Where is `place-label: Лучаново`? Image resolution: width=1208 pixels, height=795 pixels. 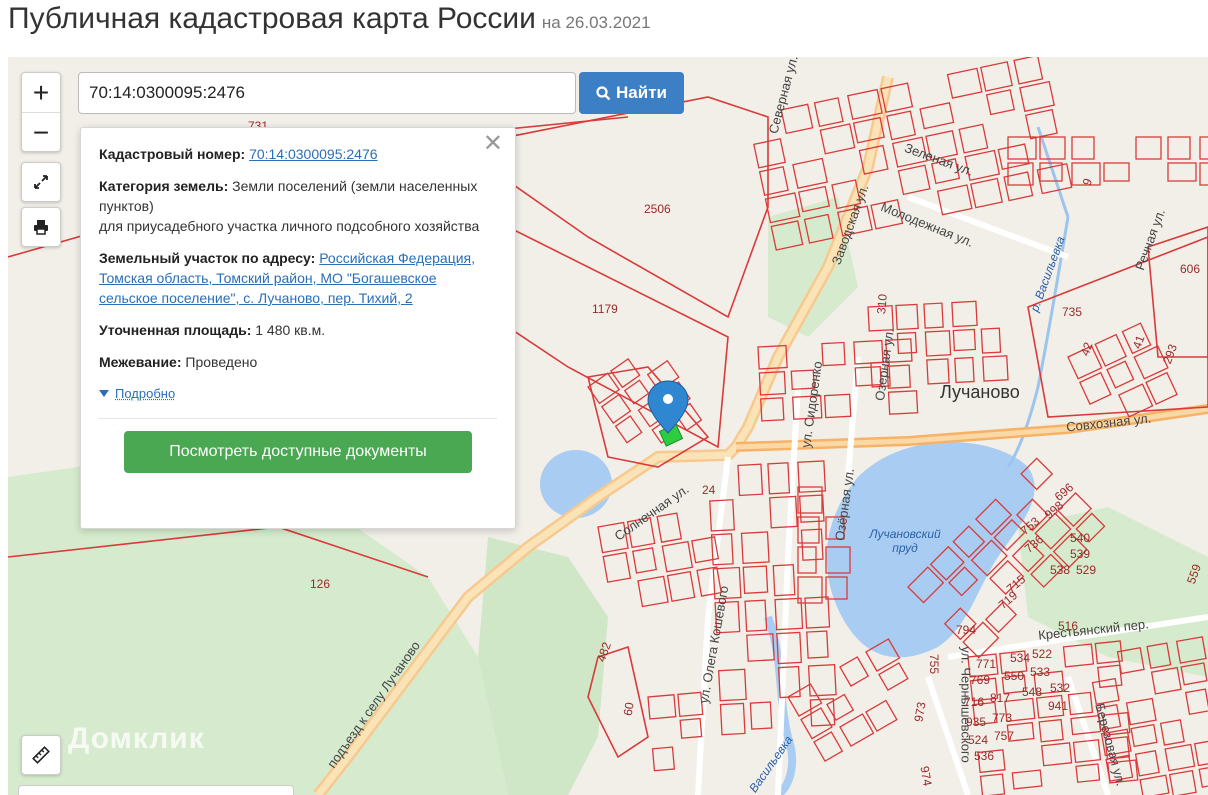 place-label: Лучаново is located at coordinates (980, 392).